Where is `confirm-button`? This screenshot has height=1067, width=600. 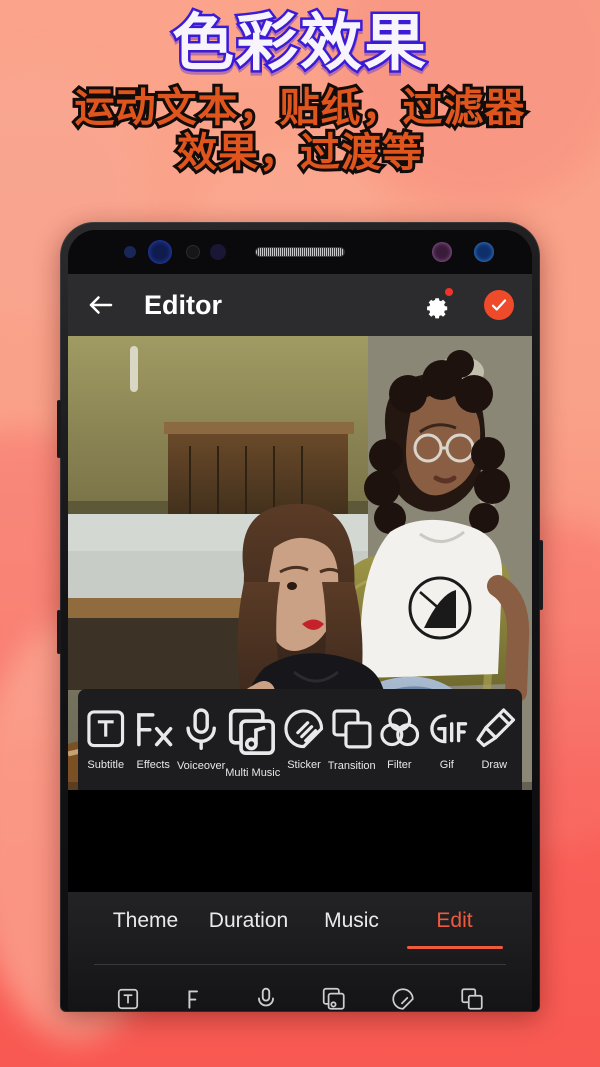
confirm-button is located at coordinates (499, 305).